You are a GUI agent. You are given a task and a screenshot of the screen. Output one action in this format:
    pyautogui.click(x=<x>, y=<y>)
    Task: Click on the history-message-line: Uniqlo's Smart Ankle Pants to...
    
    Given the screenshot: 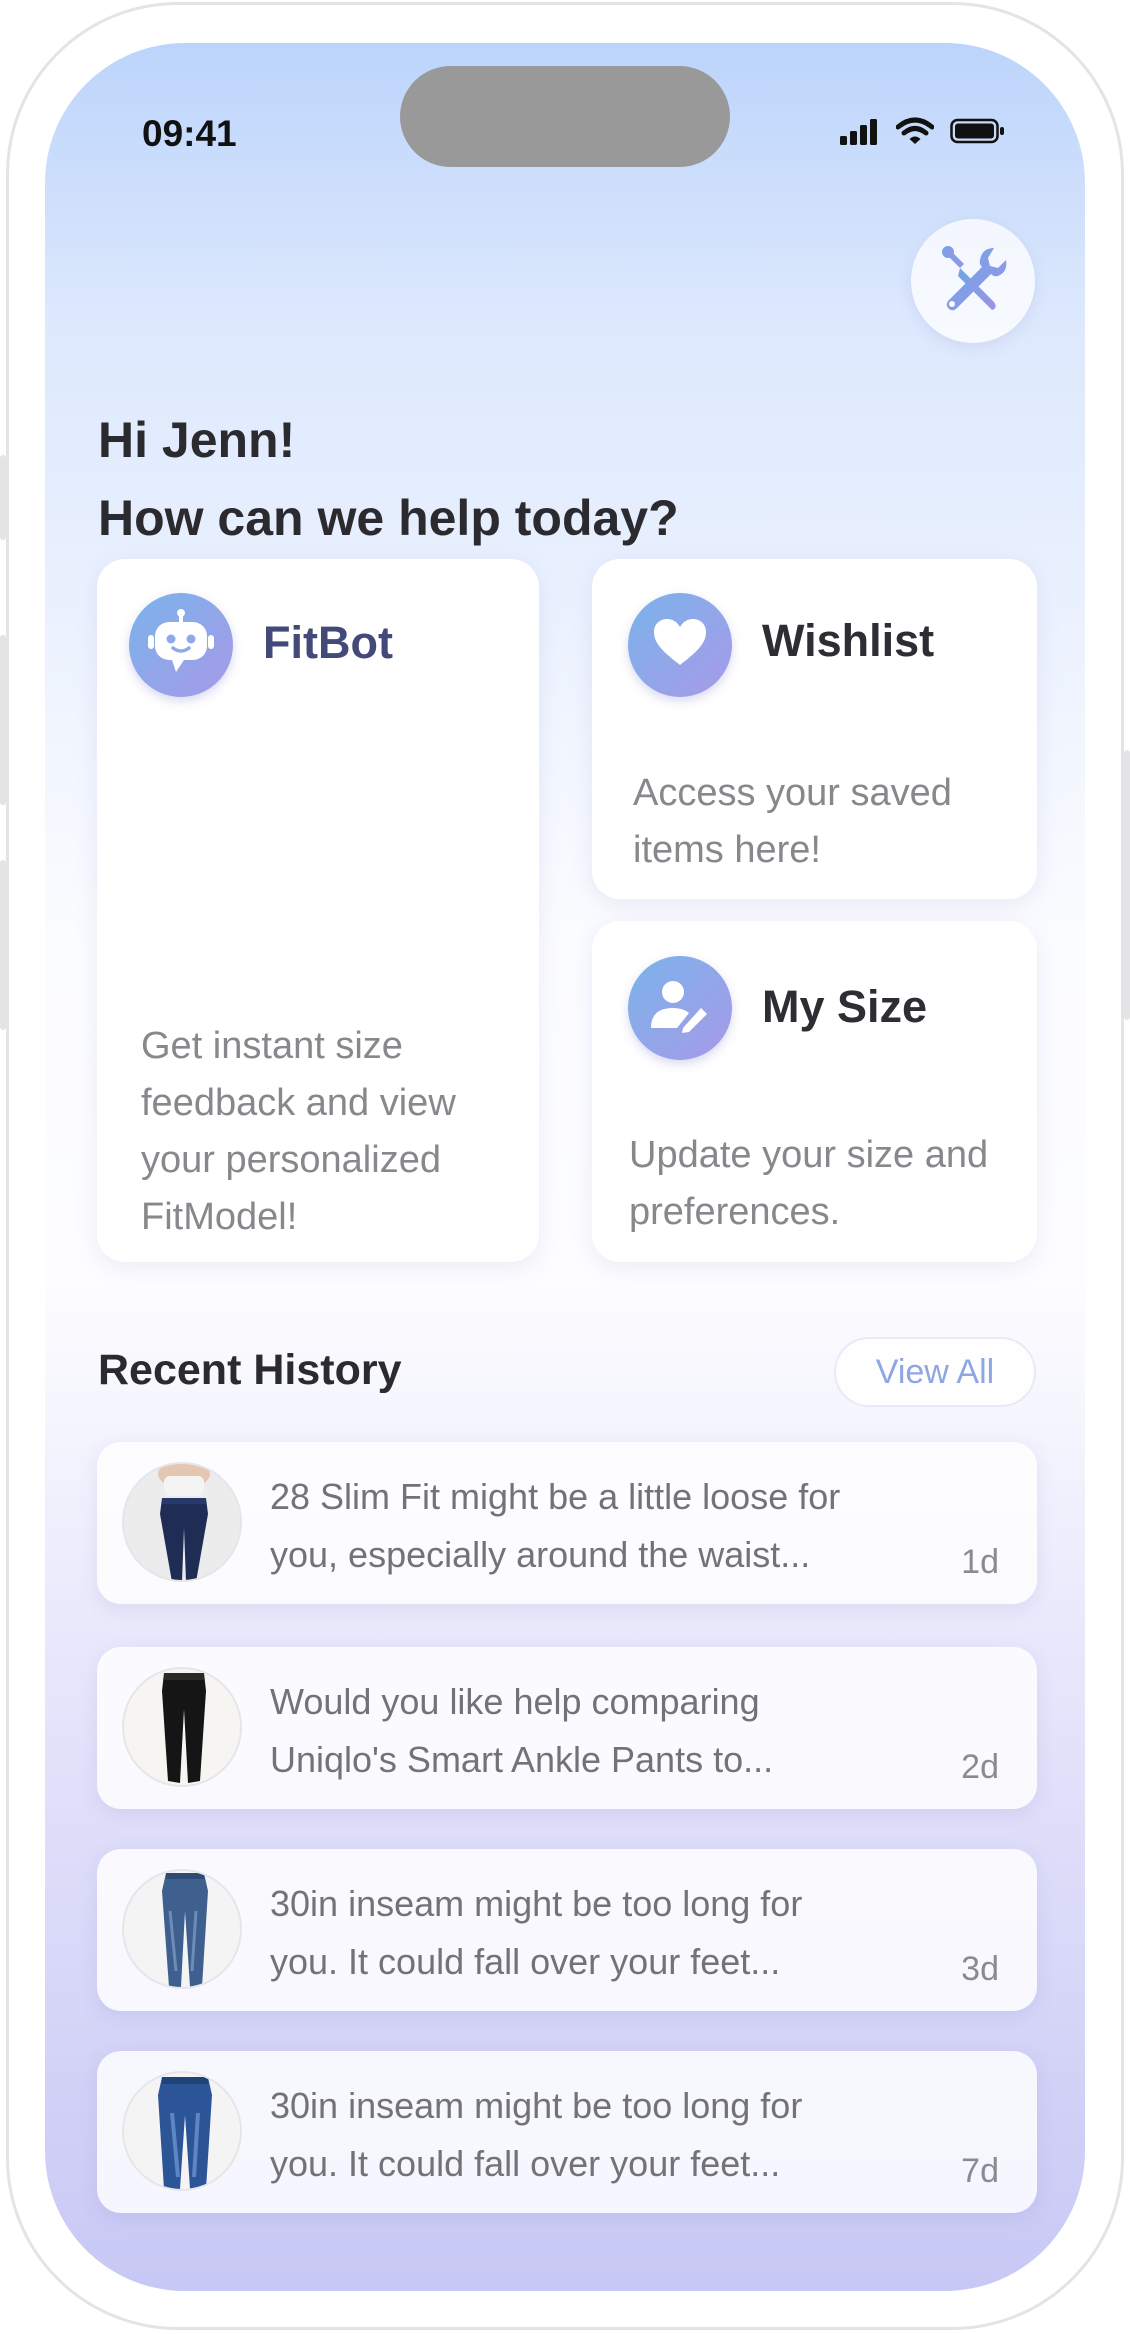 What is the action you would take?
    pyautogui.click(x=522, y=1759)
    